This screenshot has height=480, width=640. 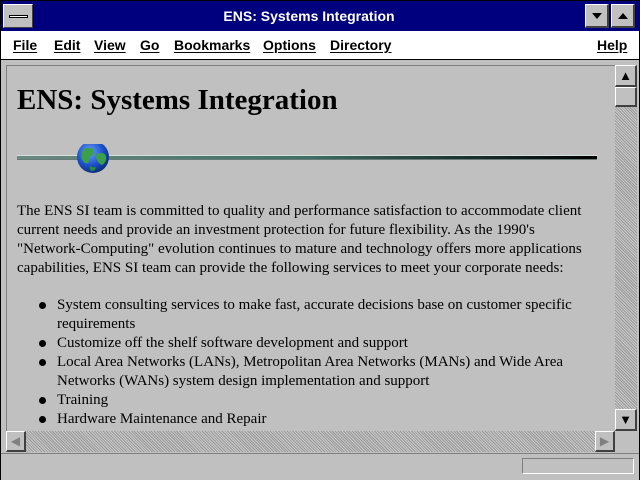 I want to click on horizontal-scrollbar: ◀ ▶, so click(x=310, y=441).